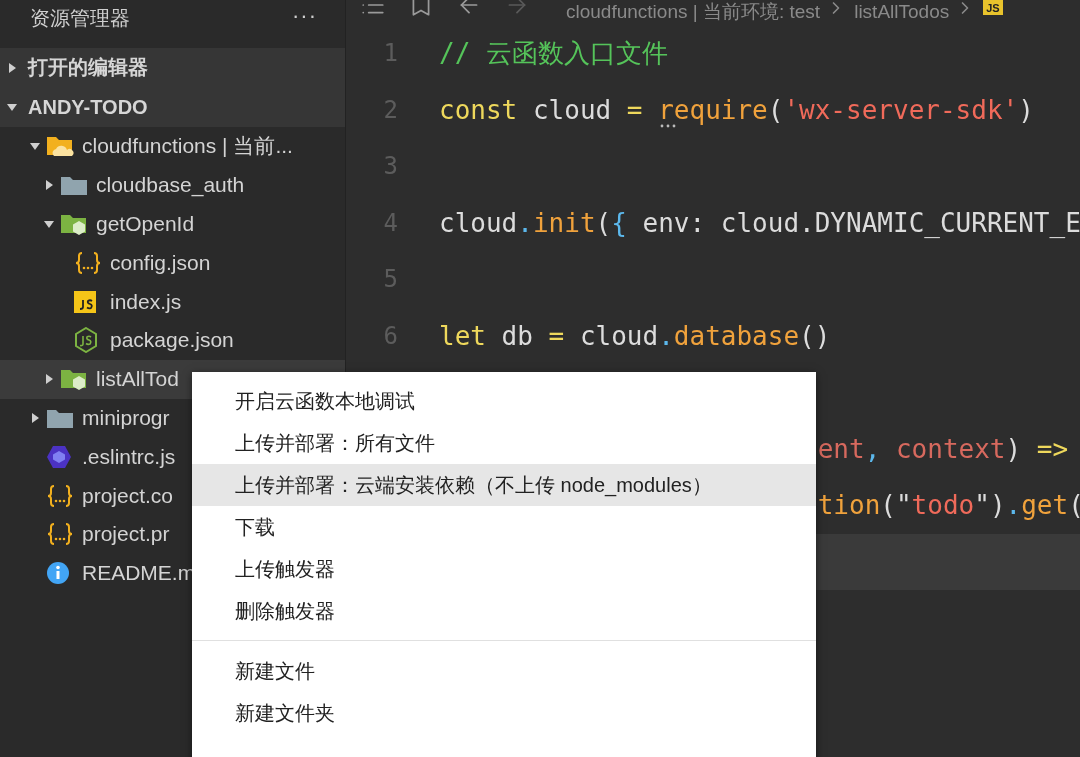  What do you see at coordinates (736, 109) in the screenshot?
I see `code-line: const cloud = require('wx-server-sdk')` at bounding box center [736, 109].